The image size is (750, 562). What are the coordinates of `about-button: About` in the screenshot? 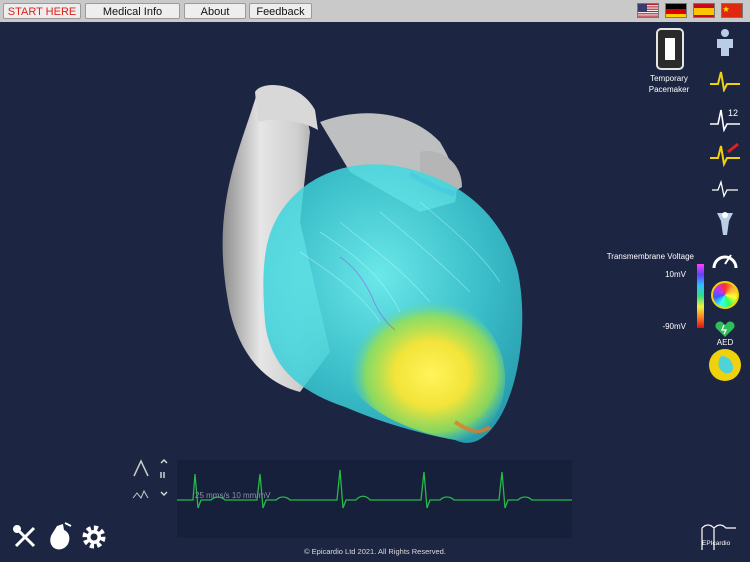 It's located at (215, 11).